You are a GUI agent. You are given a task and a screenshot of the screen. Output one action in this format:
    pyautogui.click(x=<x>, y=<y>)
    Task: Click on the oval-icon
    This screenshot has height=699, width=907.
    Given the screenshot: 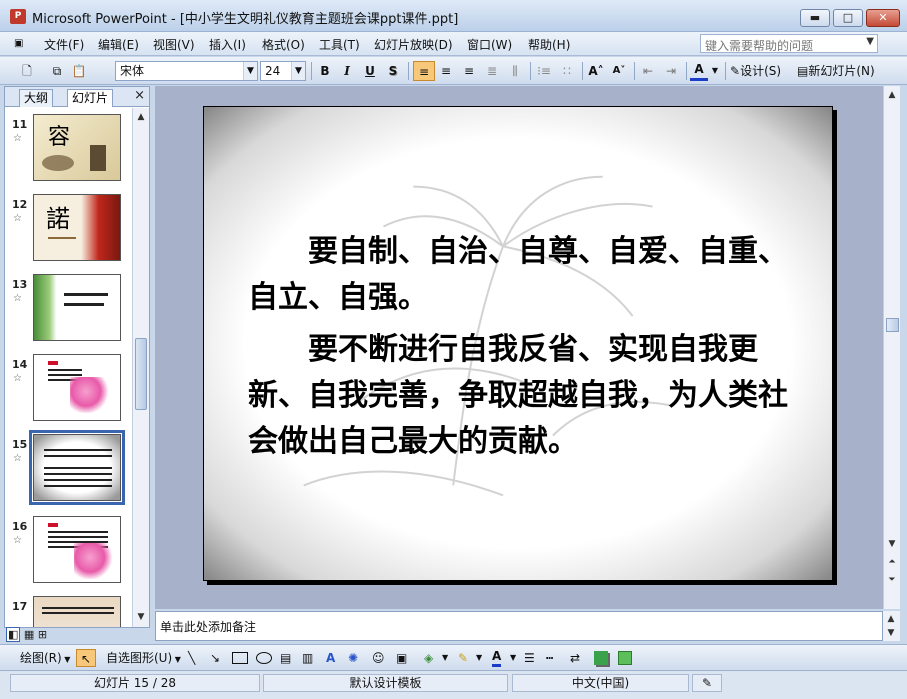 What is the action you would take?
    pyautogui.click(x=264, y=658)
    